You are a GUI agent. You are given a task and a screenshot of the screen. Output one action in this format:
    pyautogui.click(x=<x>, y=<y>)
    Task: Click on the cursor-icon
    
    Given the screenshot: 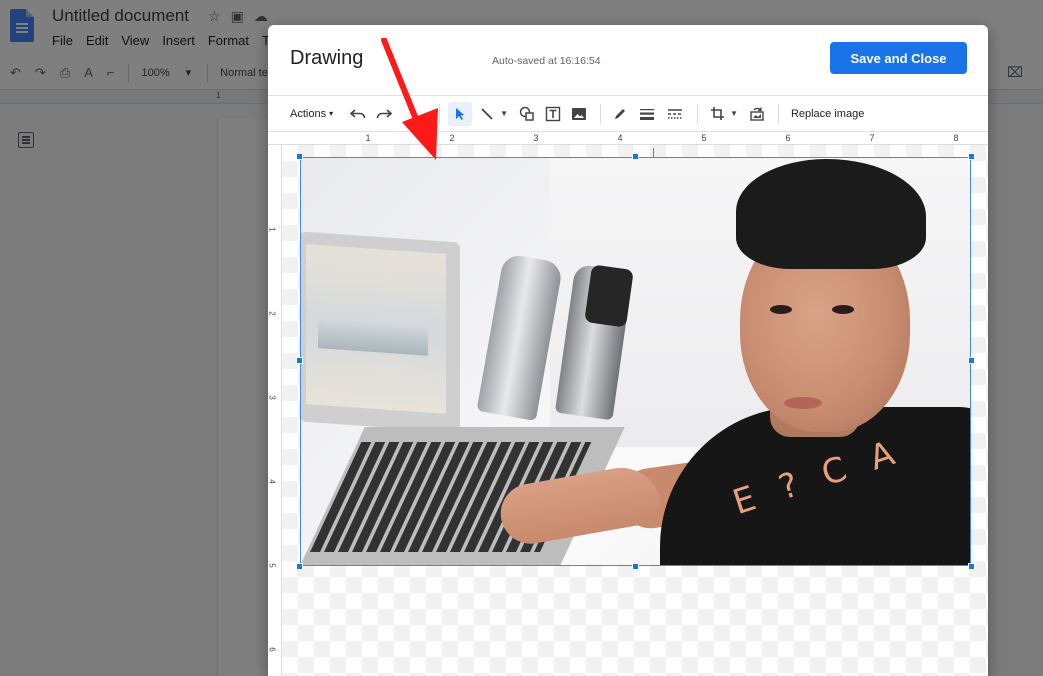 What is the action you would take?
    pyautogui.click(x=460, y=113)
    